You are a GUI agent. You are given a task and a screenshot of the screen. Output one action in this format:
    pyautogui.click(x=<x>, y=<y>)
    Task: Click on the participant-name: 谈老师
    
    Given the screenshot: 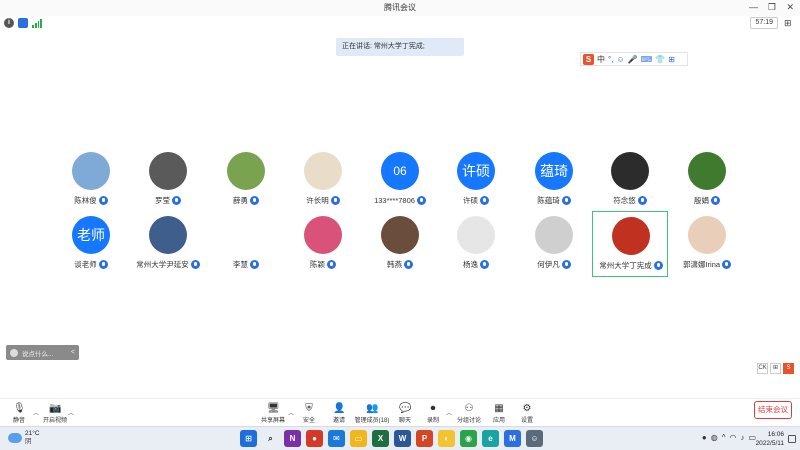 What is the action you would take?
    pyautogui.click(x=85, y=264)
    